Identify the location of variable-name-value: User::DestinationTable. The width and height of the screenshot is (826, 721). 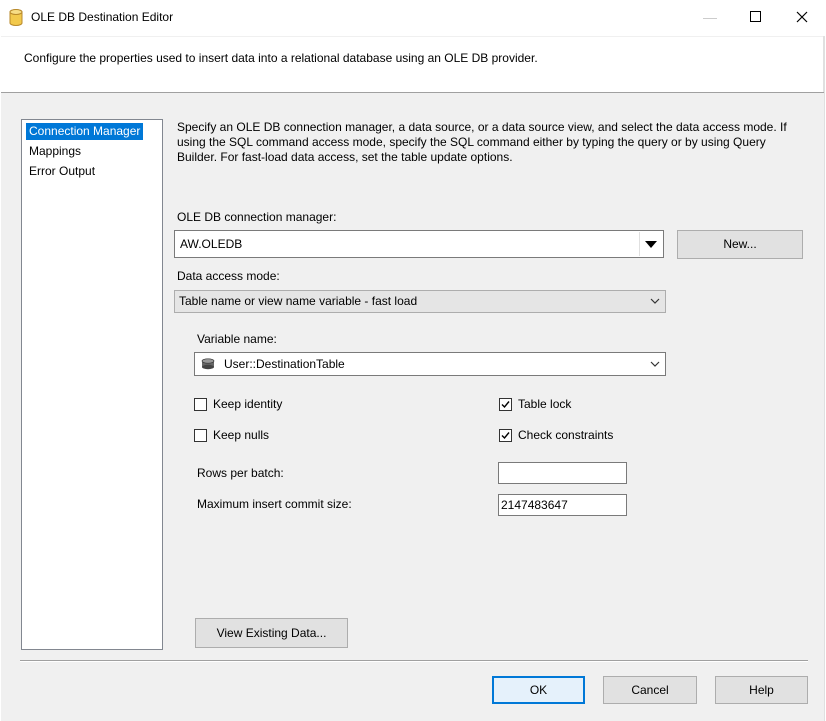
(284, 364).